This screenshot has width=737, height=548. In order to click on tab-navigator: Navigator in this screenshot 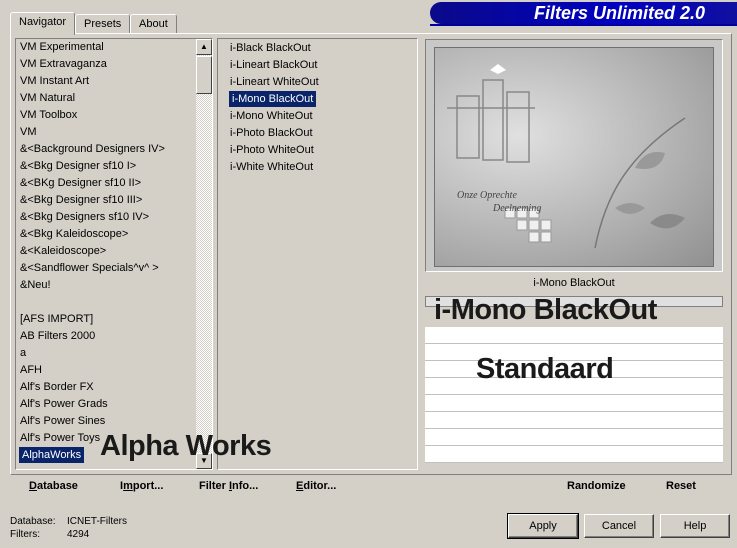, I will do `click(43, 23)`.